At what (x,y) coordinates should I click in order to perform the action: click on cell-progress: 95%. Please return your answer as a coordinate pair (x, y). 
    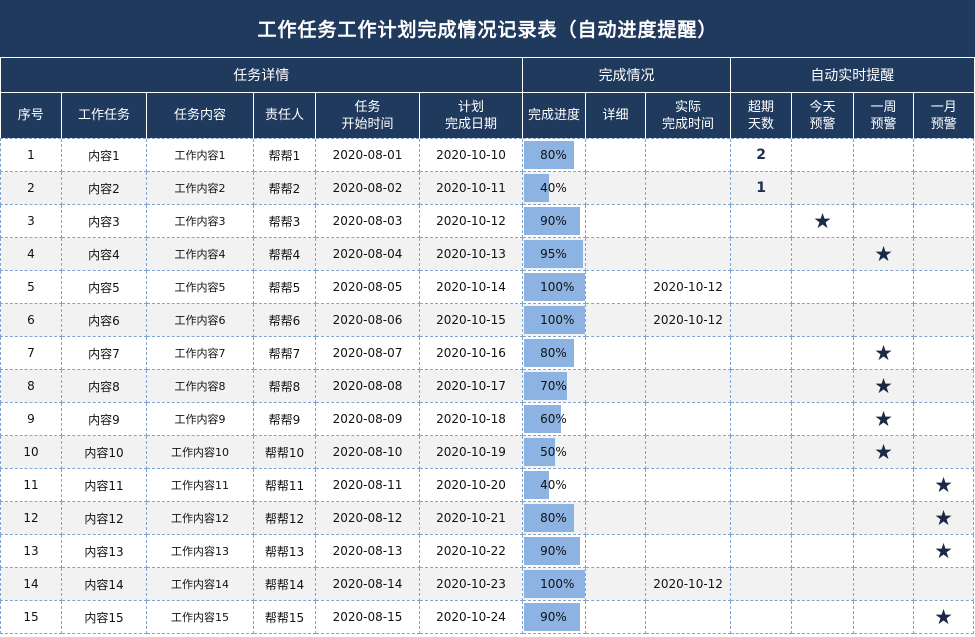
    Looking at the image, I should click on (554, 254).